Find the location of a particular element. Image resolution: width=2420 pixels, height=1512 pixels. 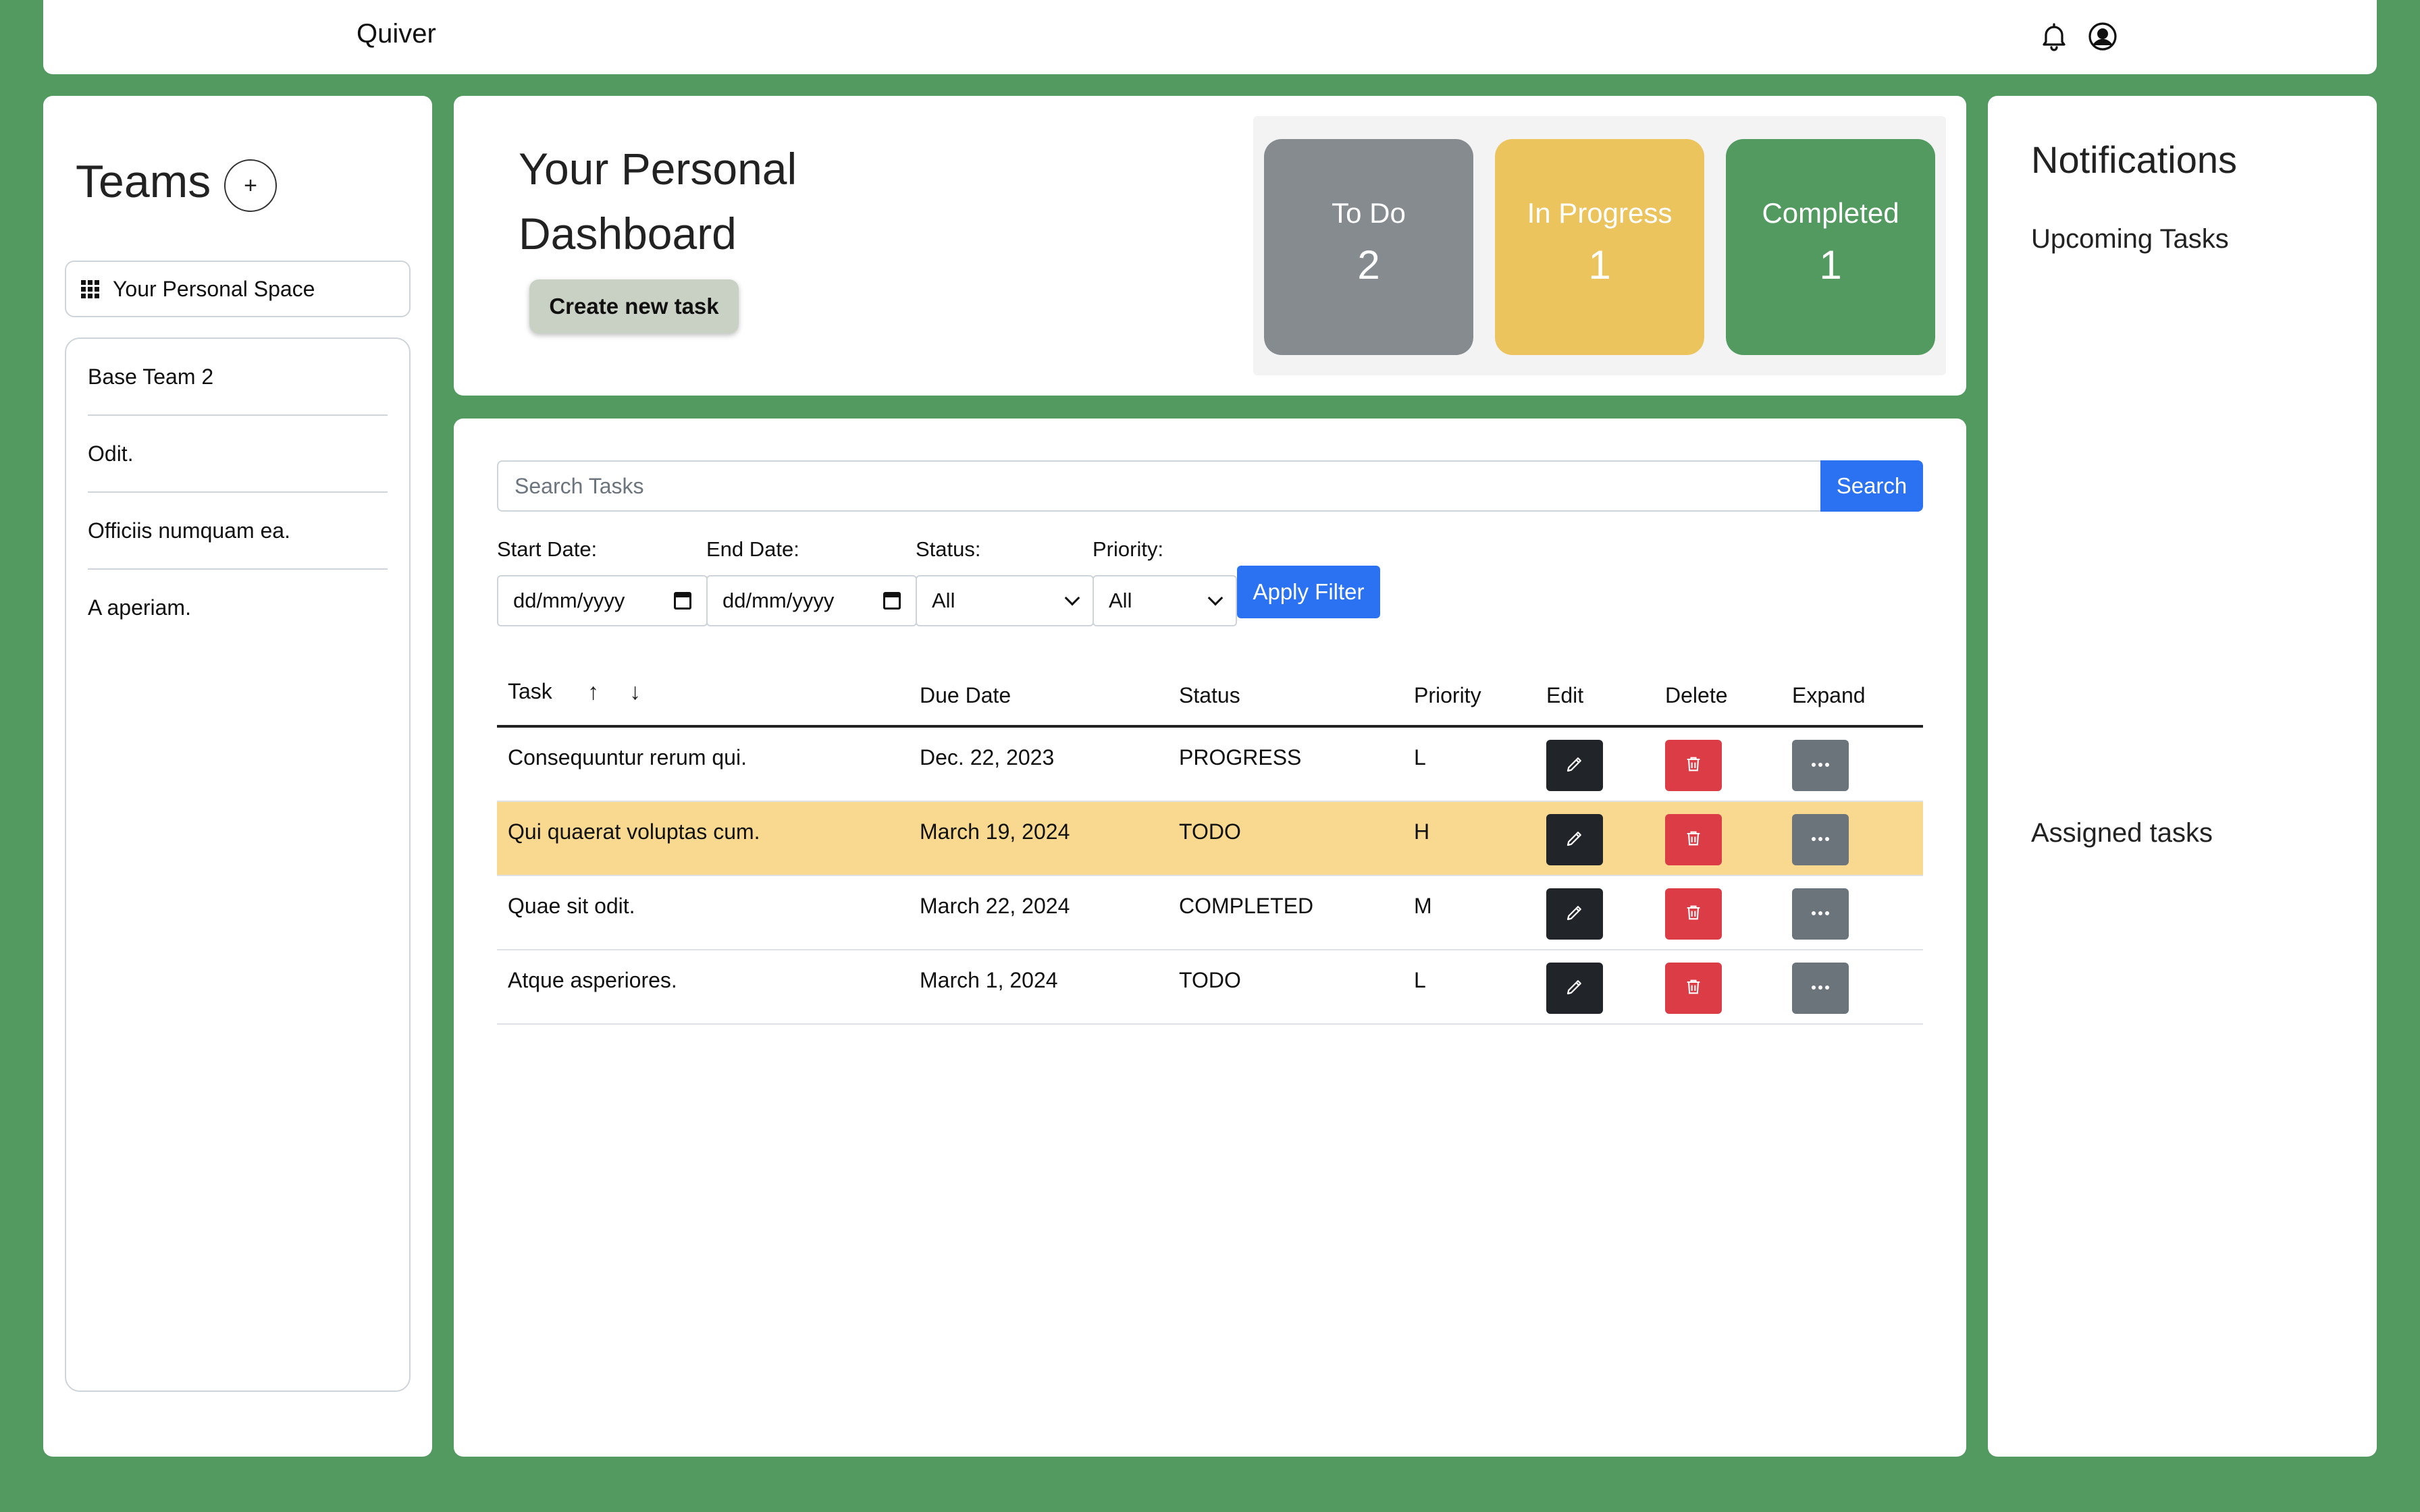

start-date-label: Start Date: is located at coordinates (547, 549).